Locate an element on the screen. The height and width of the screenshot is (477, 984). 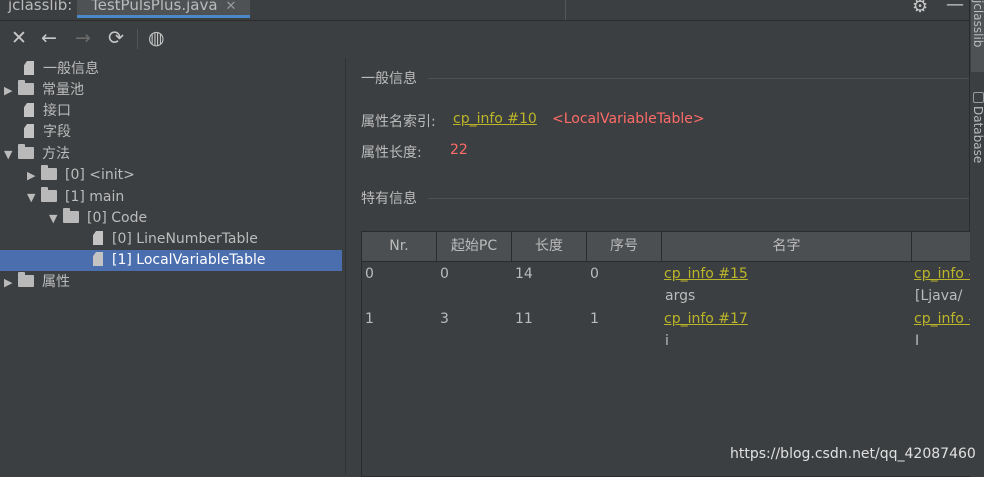
tree-item-label: [0] <init> is located at coordinates (100, 175).